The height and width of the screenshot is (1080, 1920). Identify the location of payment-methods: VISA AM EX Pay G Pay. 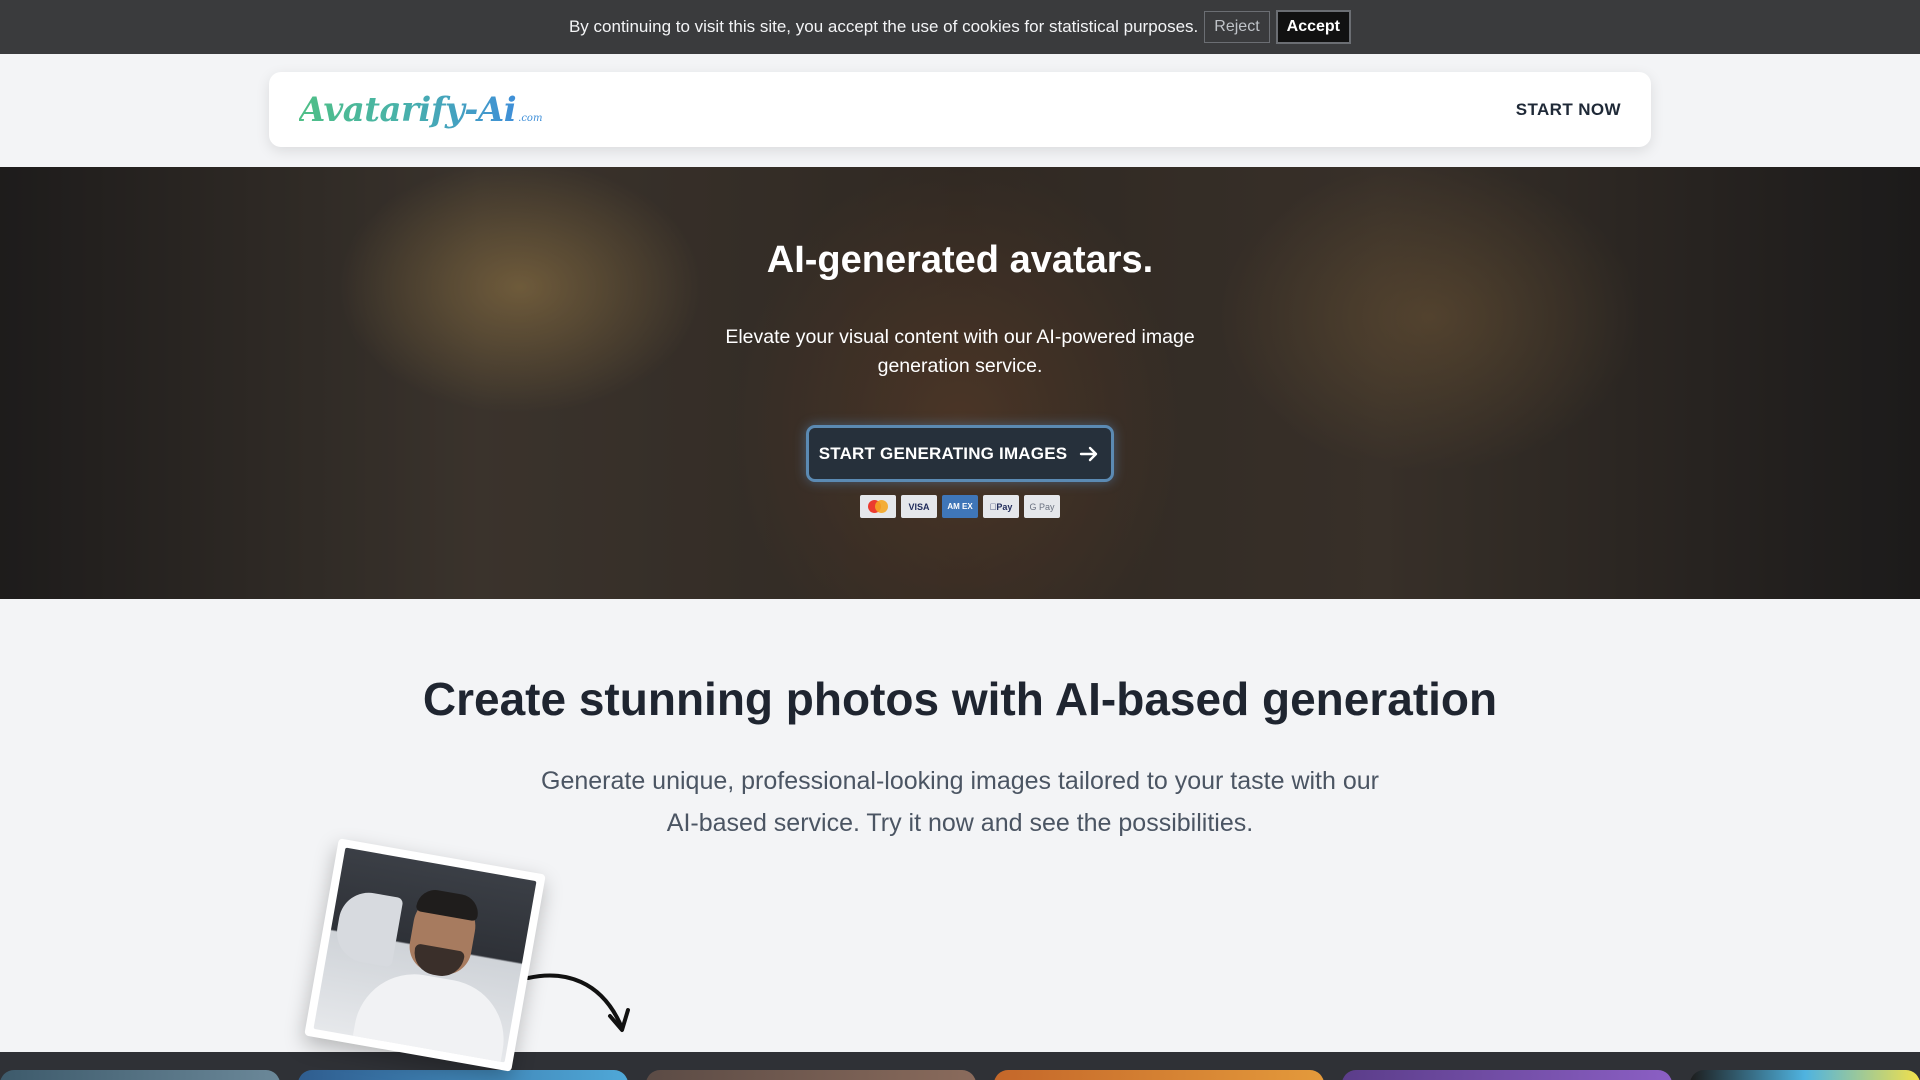
(960, 506).